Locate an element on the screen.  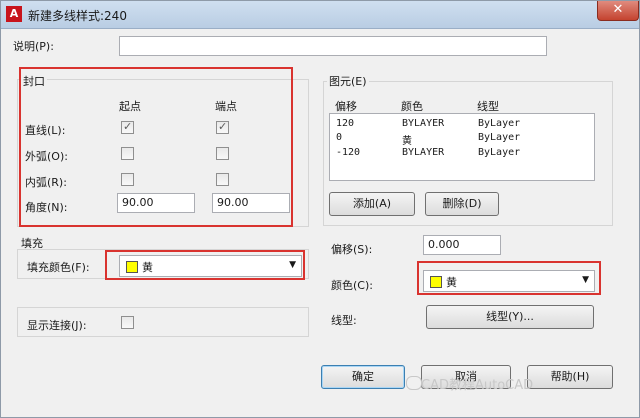
wechat-logo-icon is located at coordinates (414, 383).